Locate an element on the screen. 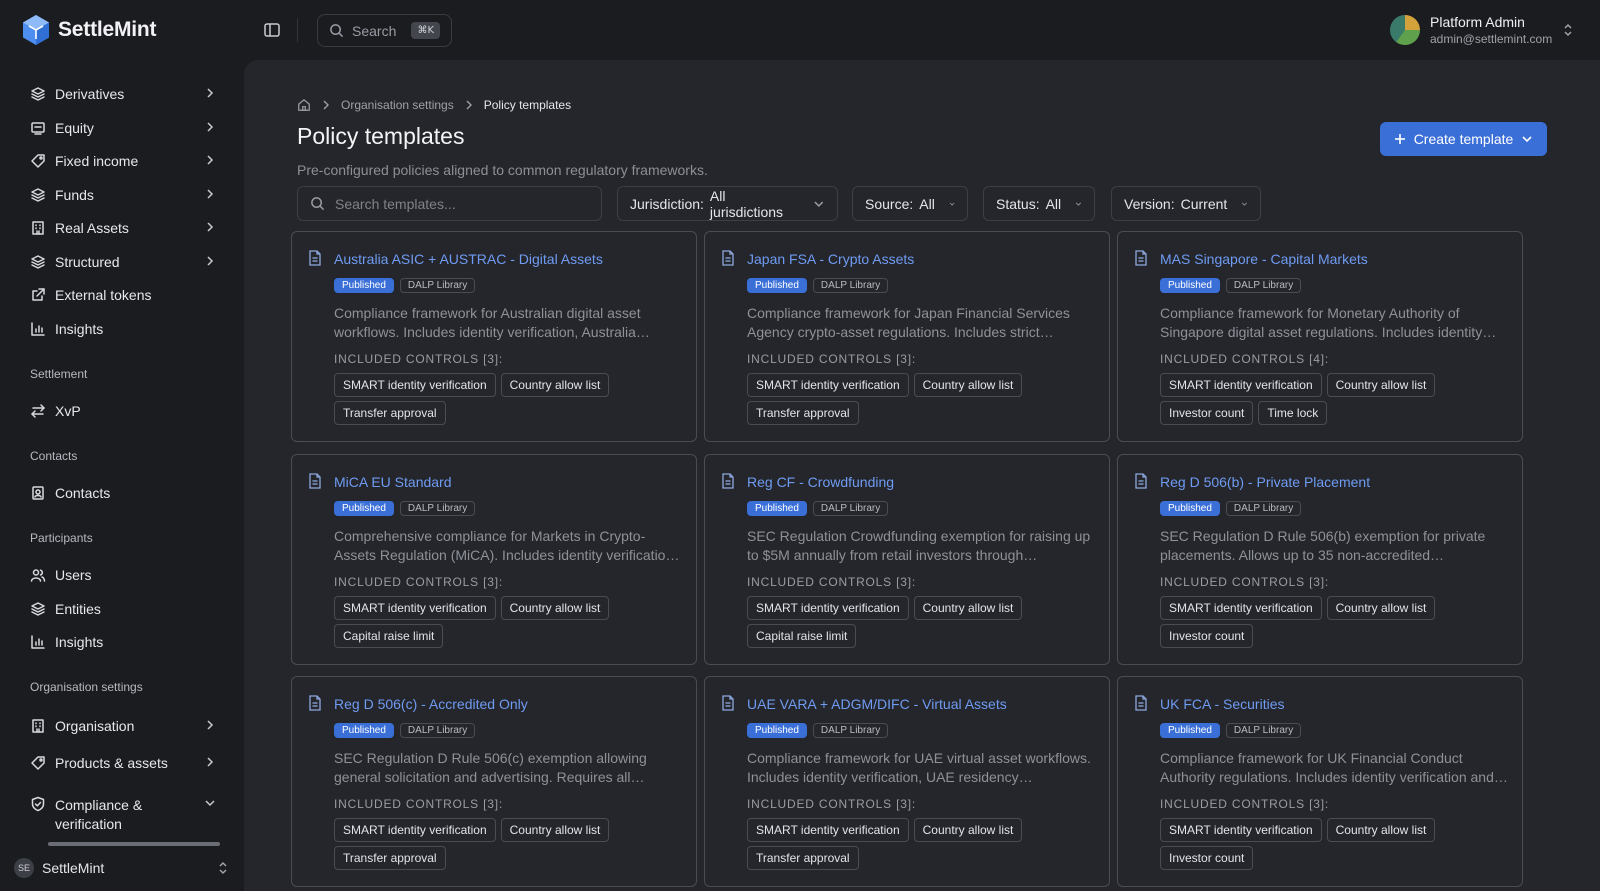  create-template-button: Create template is located at coordinates (1463, 139).